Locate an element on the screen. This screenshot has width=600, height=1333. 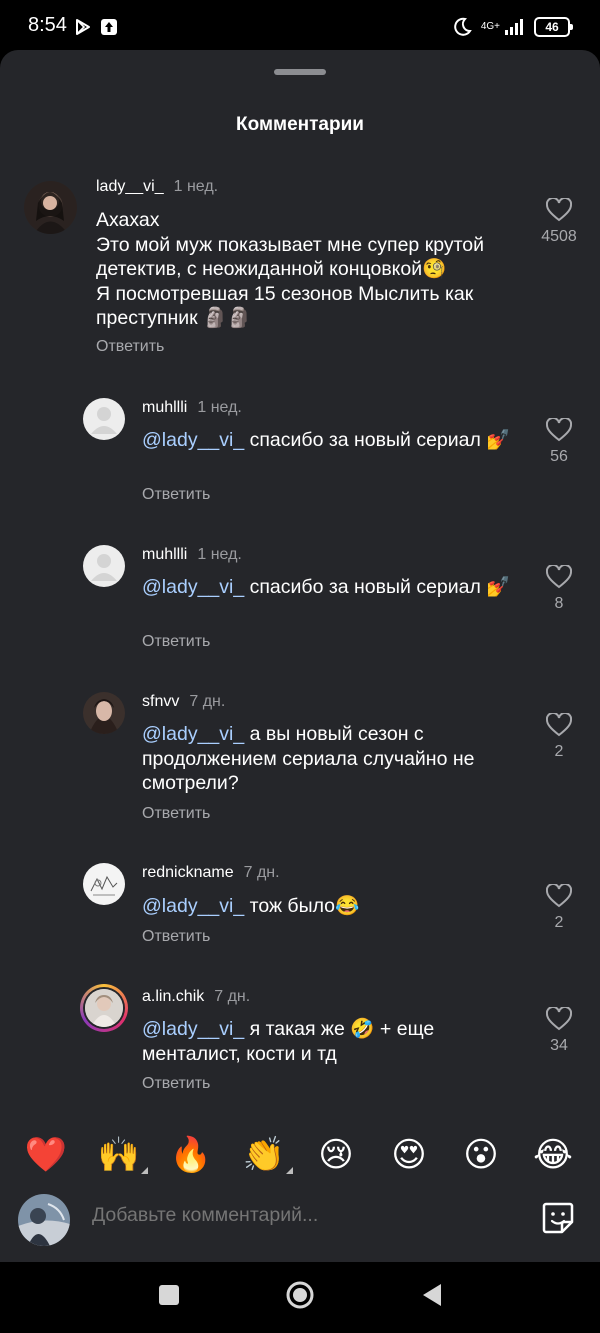
like-control: 34 is located at coordinates (559, 1031).